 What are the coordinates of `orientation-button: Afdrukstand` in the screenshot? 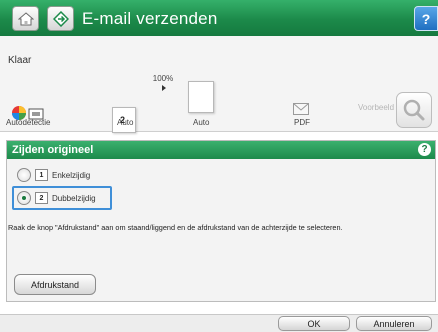 It's located at (55, 284).